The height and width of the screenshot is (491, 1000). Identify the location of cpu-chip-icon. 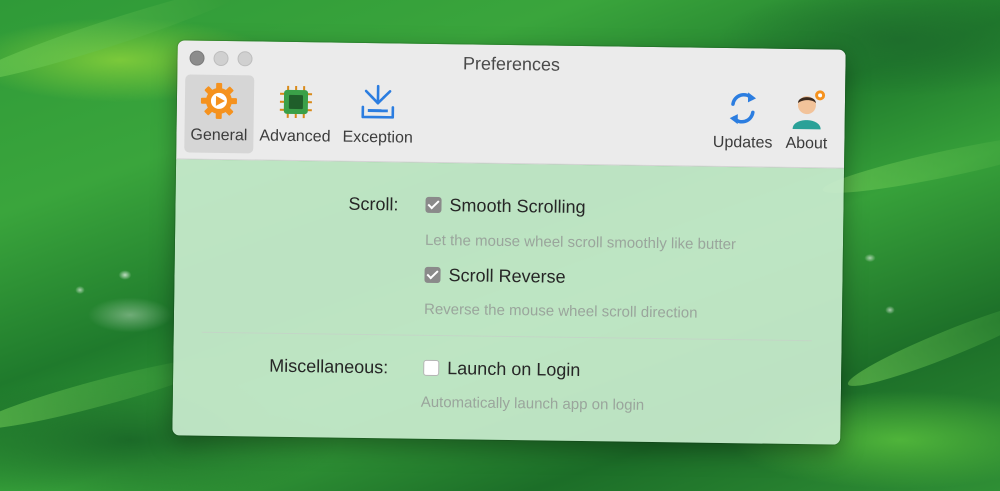
(295, 102).